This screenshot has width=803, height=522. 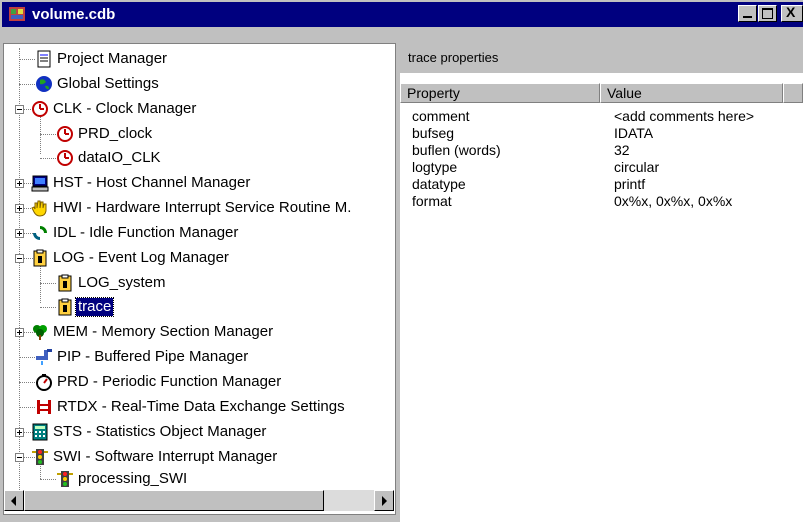 I want to click on close-button: X, so click(x=792, y=13).